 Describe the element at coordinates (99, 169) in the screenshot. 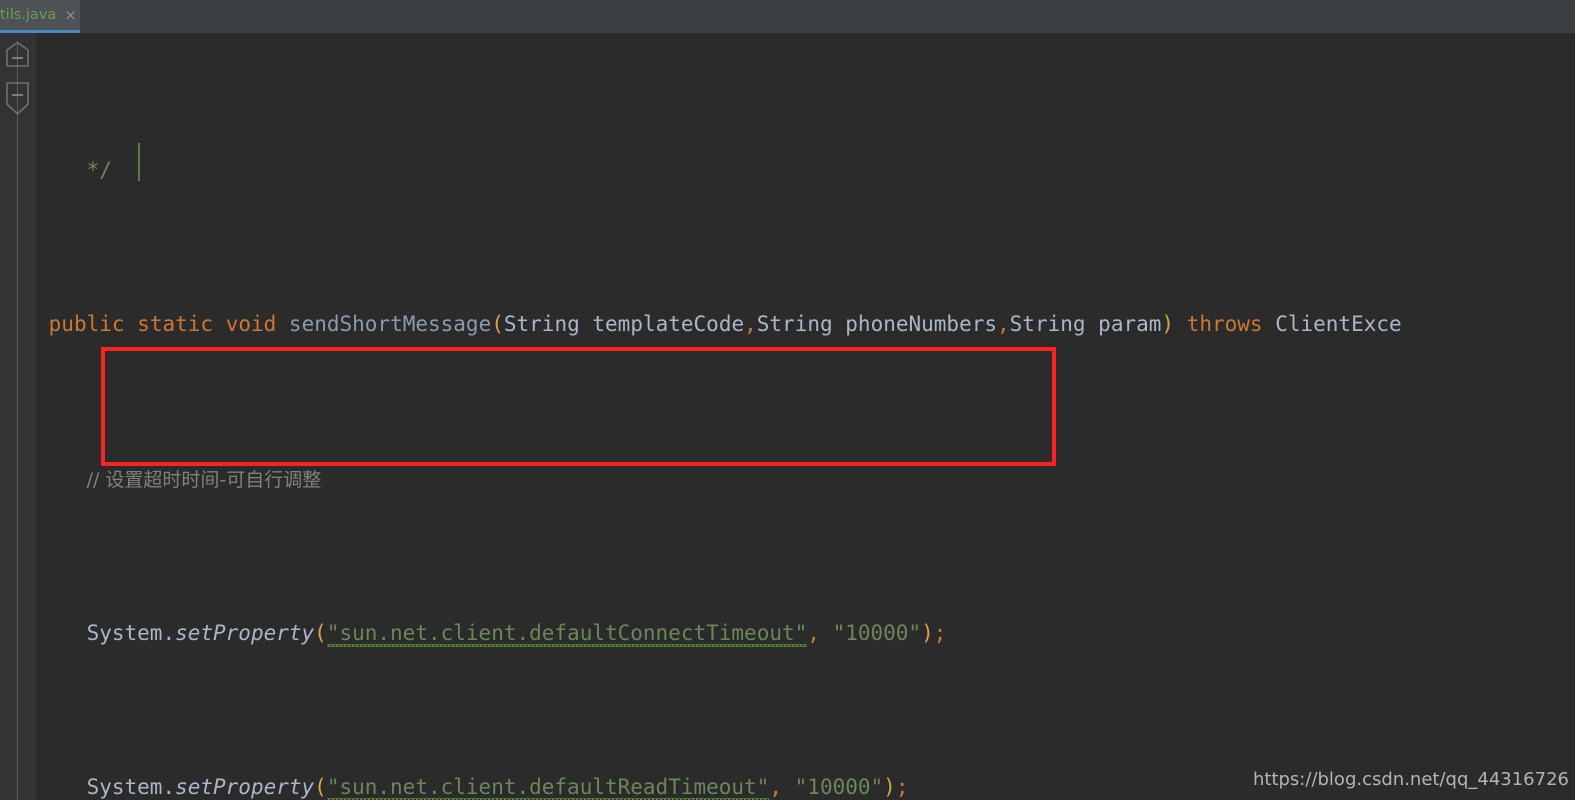

I see `javadoc-close: */` at that location.